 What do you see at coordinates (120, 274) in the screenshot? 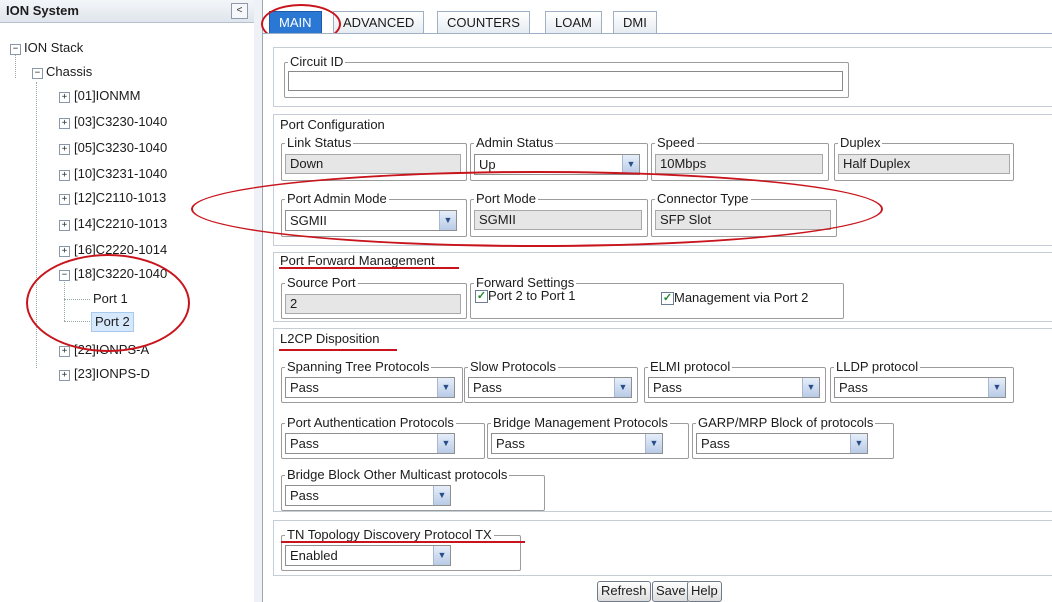
I see `tree-node-module-expanded: [18]C3220-1040` at bounding box center [120, 274].